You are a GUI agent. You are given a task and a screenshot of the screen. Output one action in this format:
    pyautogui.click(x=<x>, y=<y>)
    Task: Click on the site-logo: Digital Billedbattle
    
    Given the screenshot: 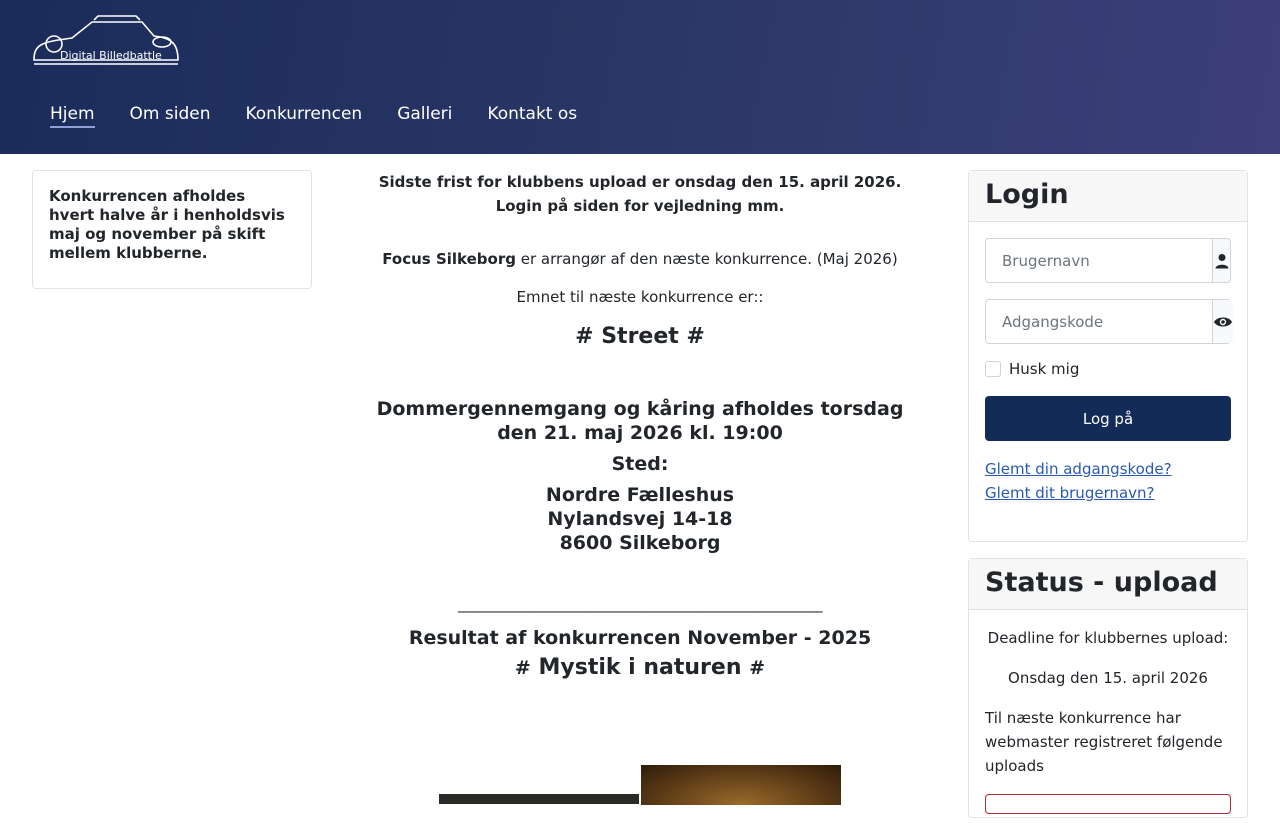 What is the action you would take?
    pyautogui.click(x=107, y=41)
    